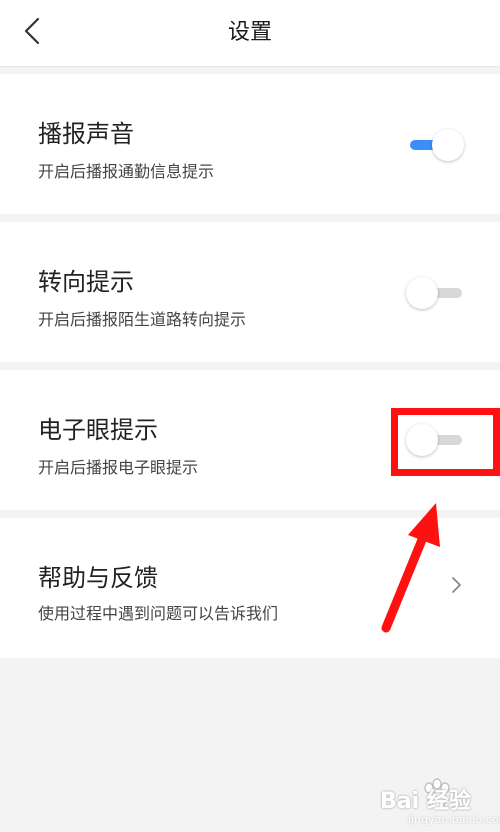 This screenshot has height=832, width=500. Describe the element at coordinates (158, 613) in the screenshot. I see `help-description: 使用过程中遇到问题可以告诉我们` at that location.